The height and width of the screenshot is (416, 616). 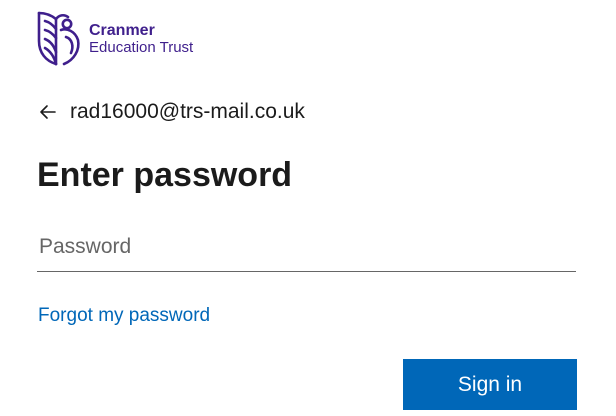 What do you see at coordinates (165, 175) in the screenshot?
I see `page-title: Enter password` at bounding box center [165, 175].